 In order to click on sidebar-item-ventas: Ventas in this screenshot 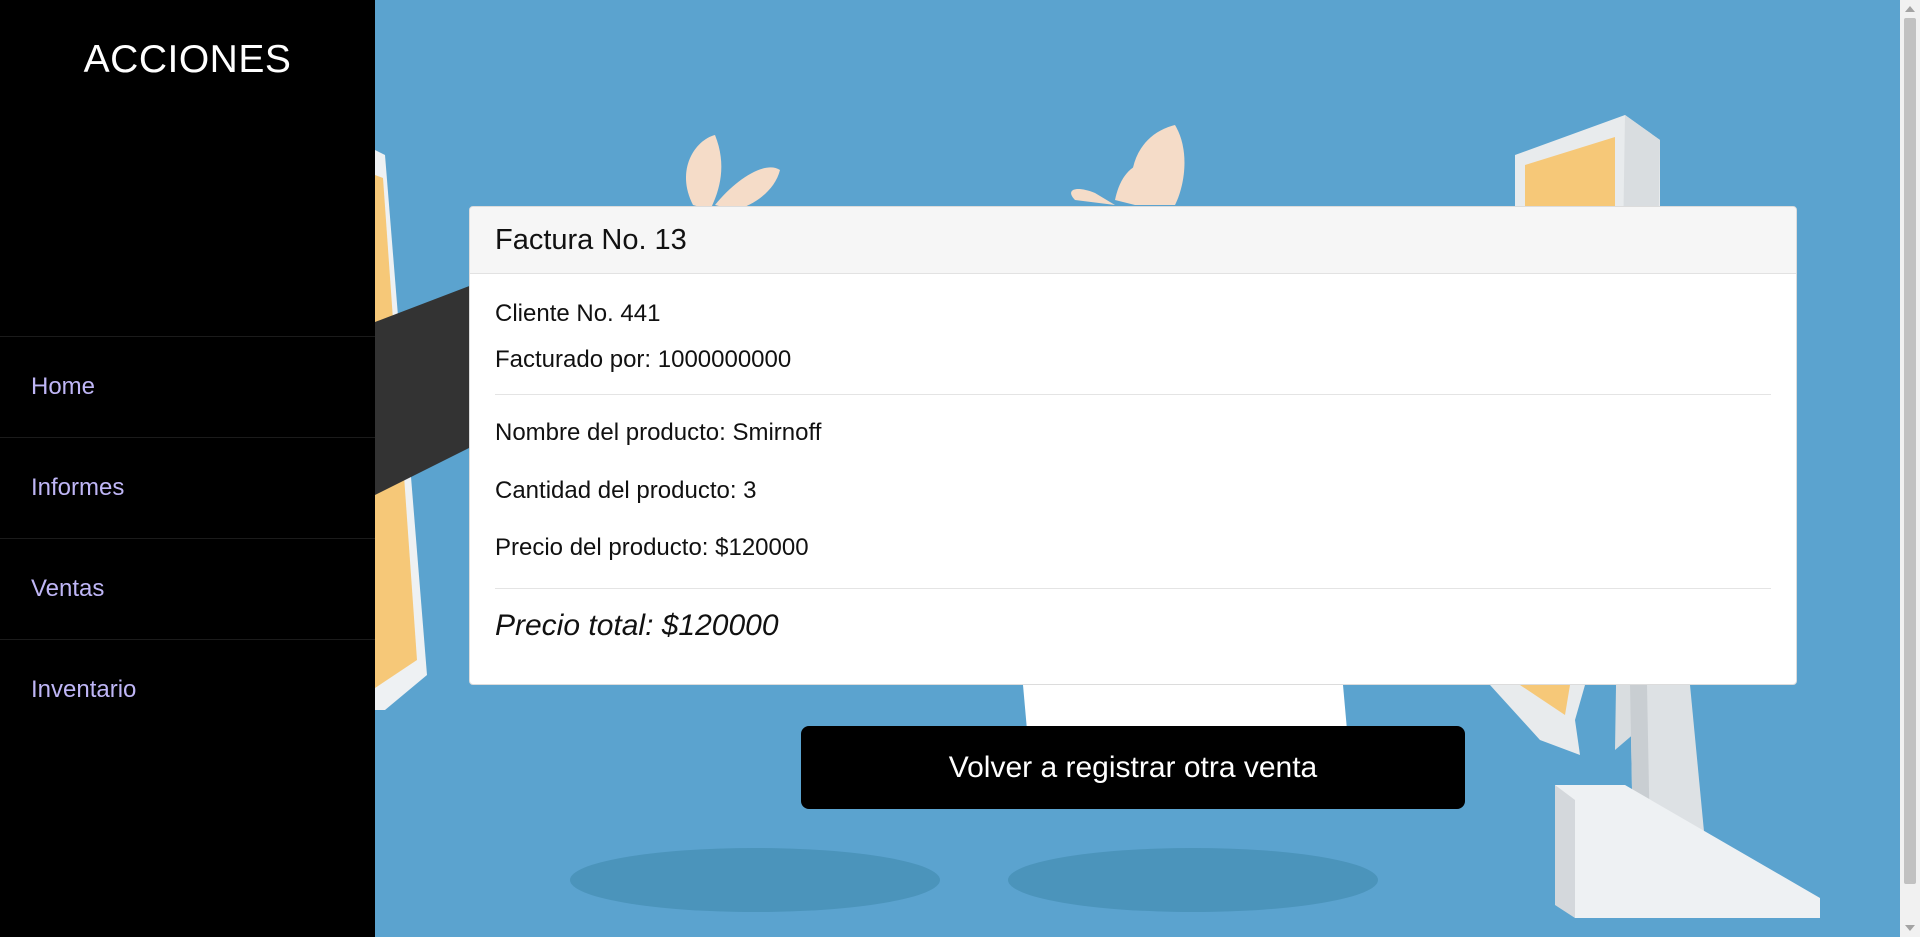, I will do `click(187, 588)`.